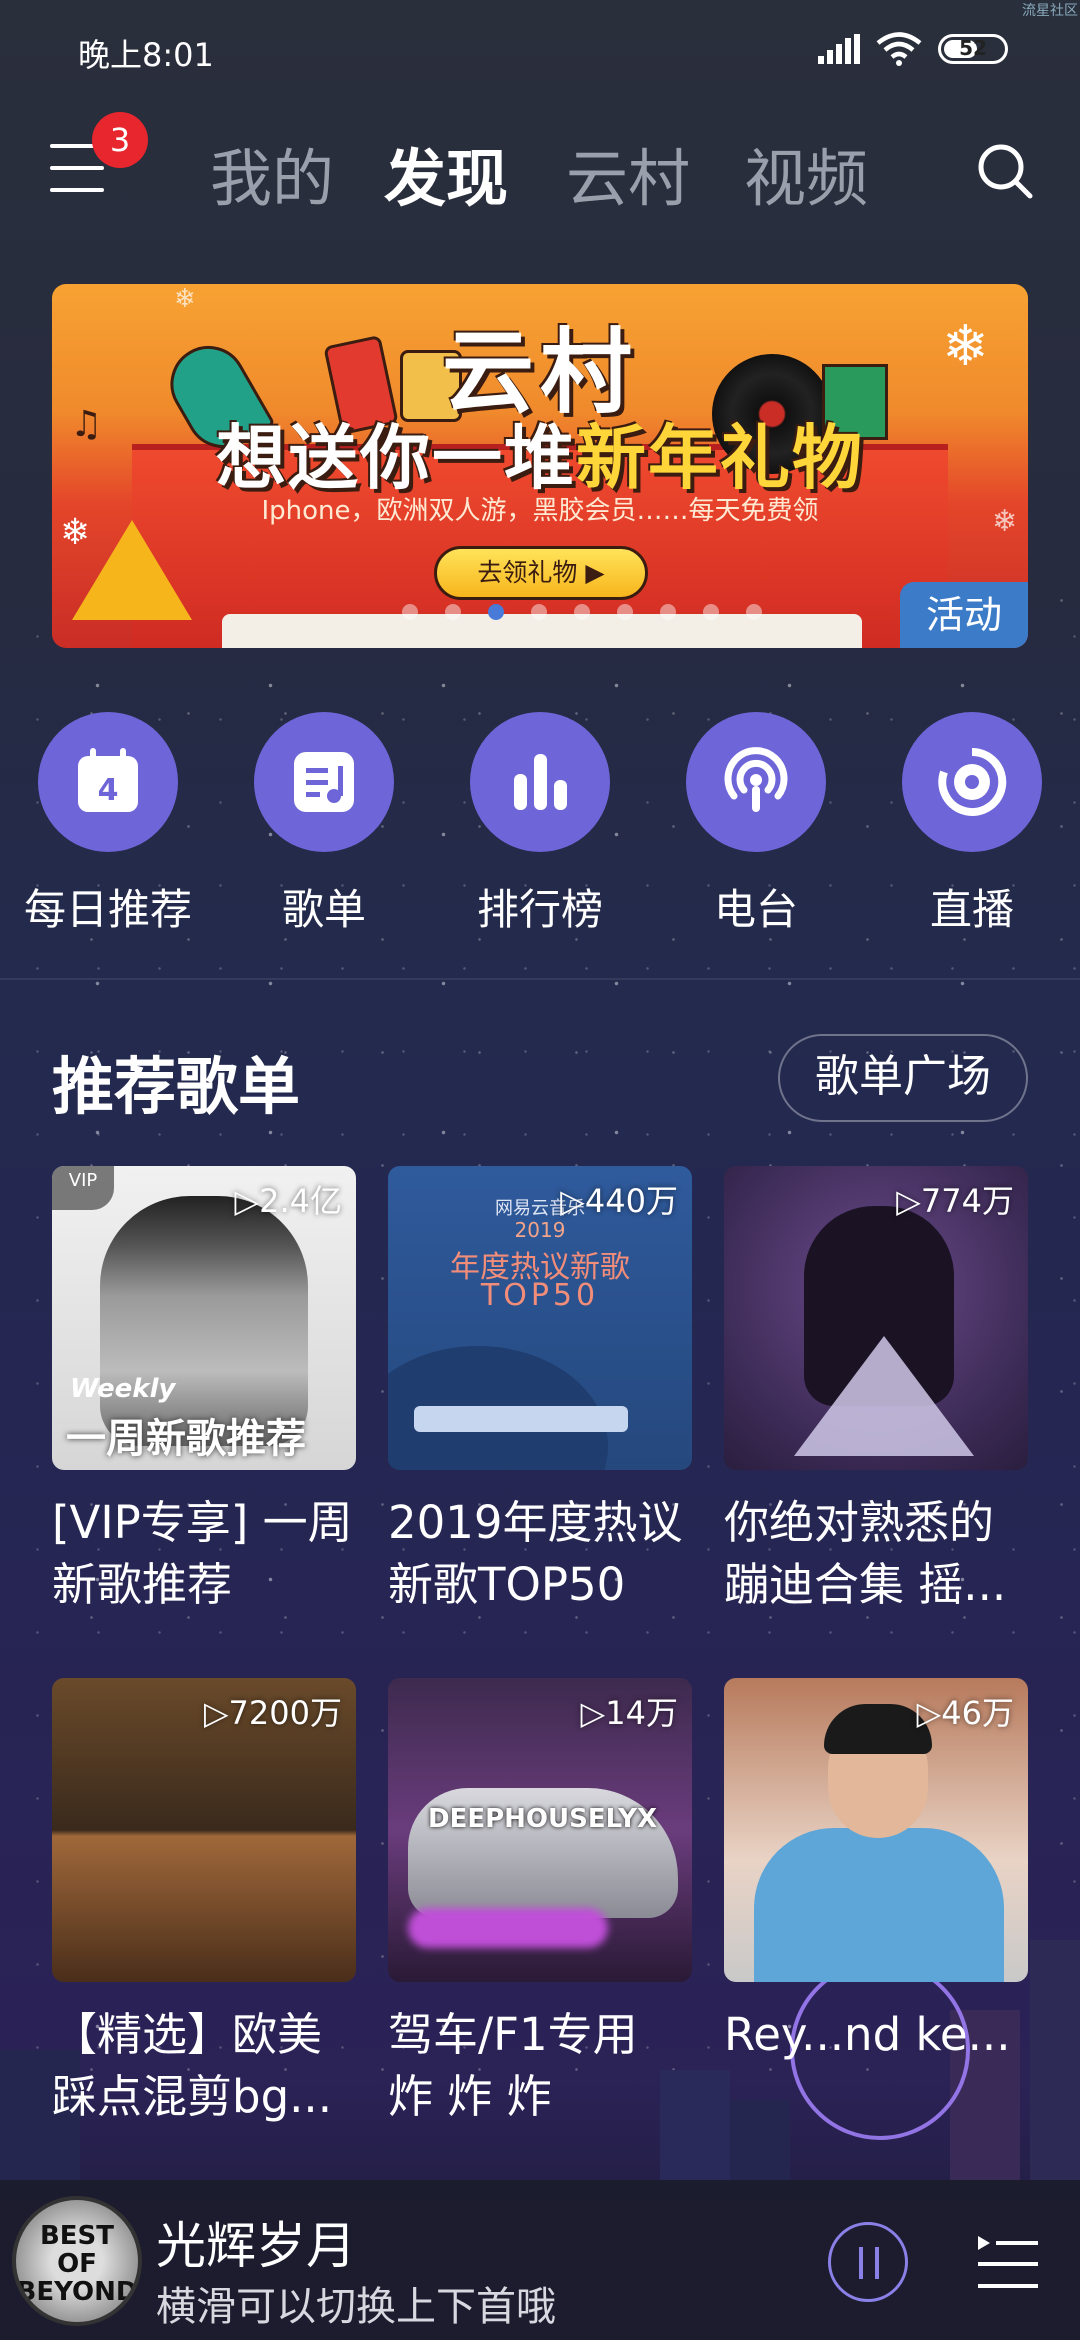  I want to click on playlist-queue-icon, so click(1008, 2262).